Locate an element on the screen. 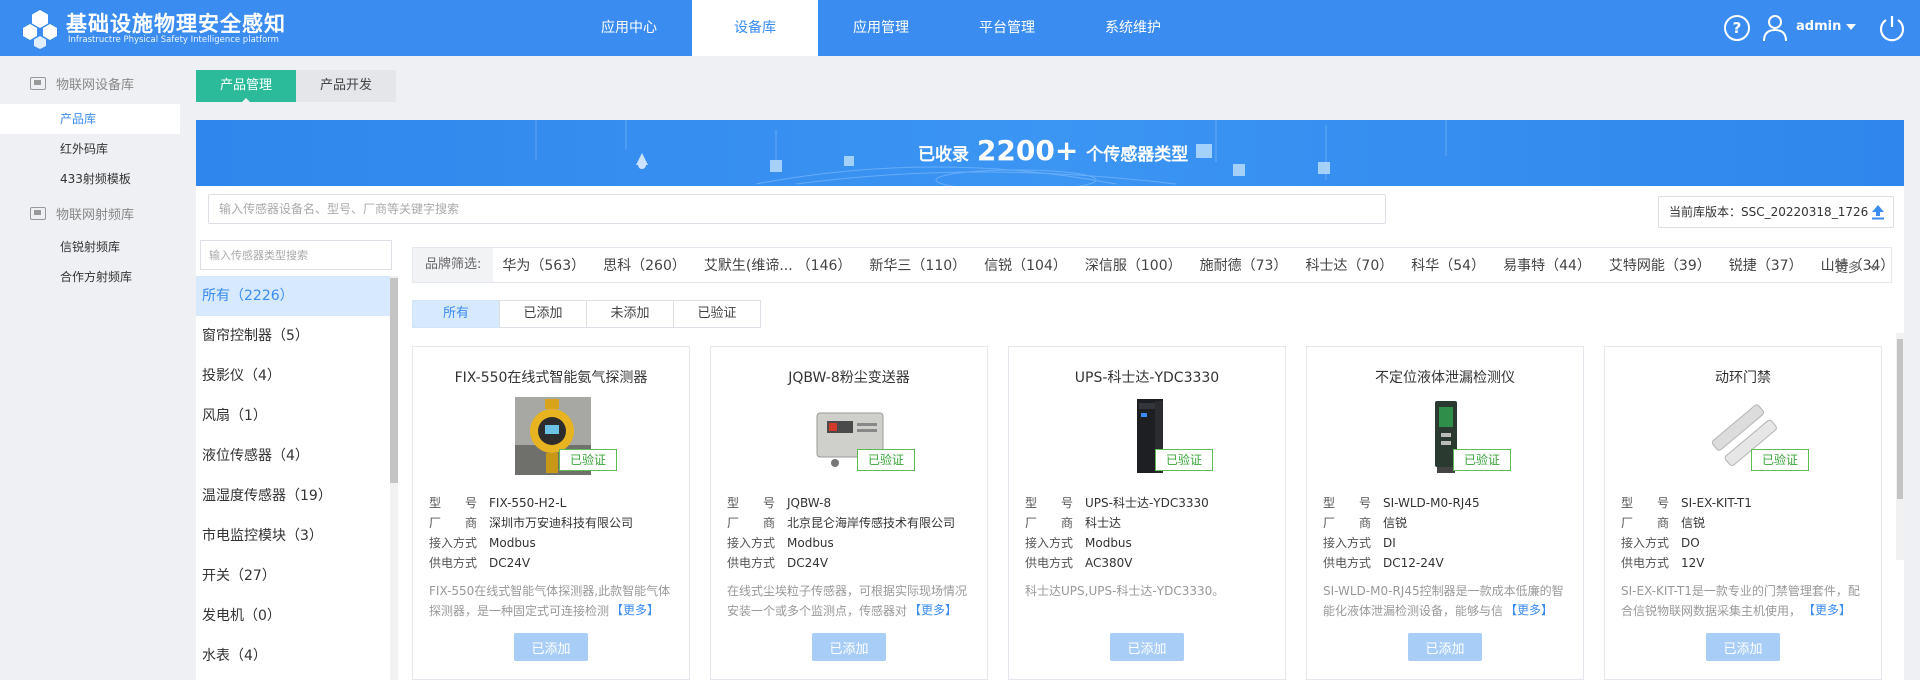  tab-product-management: 产品管理 is located at coordinates (246, 86).